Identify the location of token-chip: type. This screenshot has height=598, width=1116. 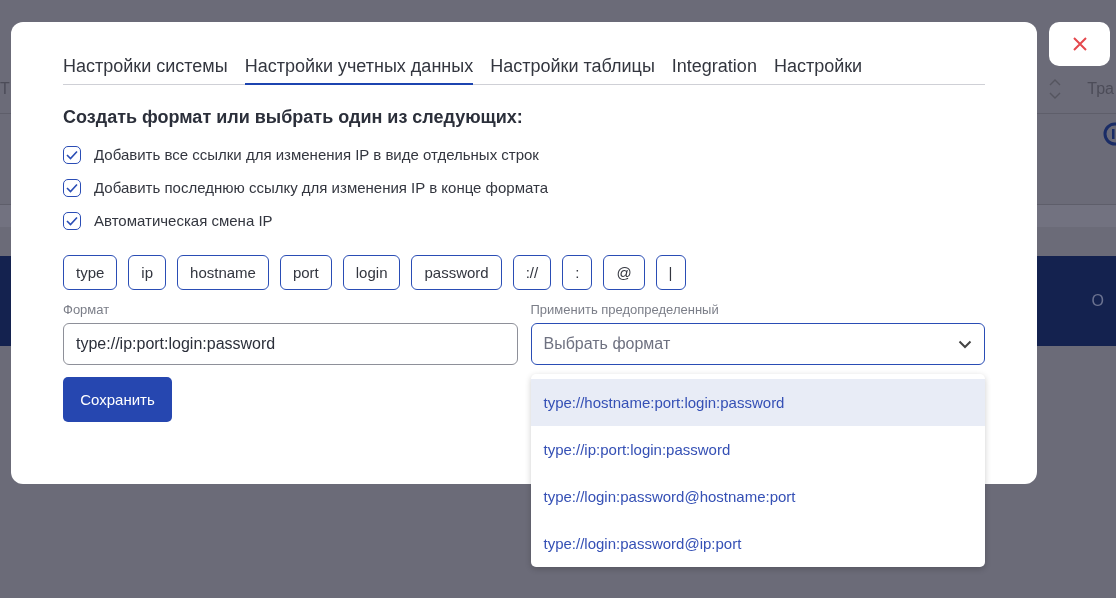
(90, 272).